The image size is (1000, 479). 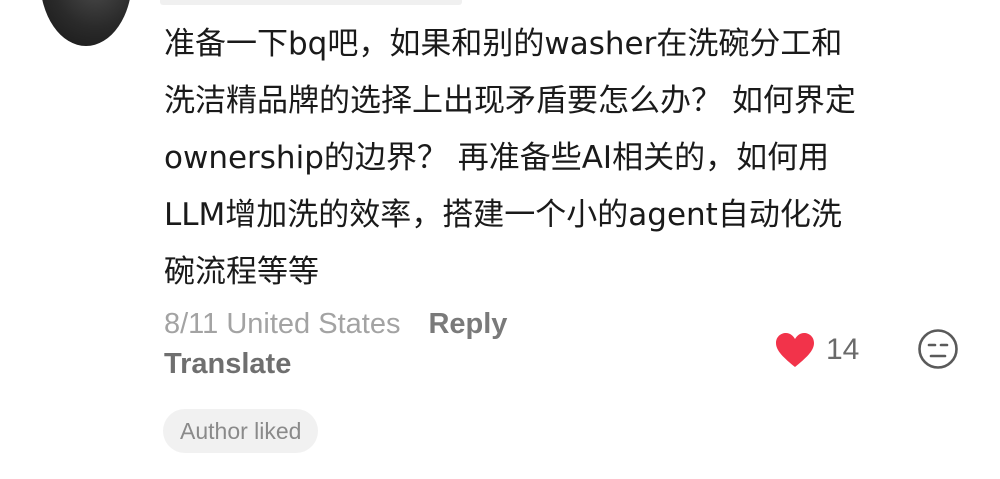 I want to click on avatar, so click(x=86, y=23).